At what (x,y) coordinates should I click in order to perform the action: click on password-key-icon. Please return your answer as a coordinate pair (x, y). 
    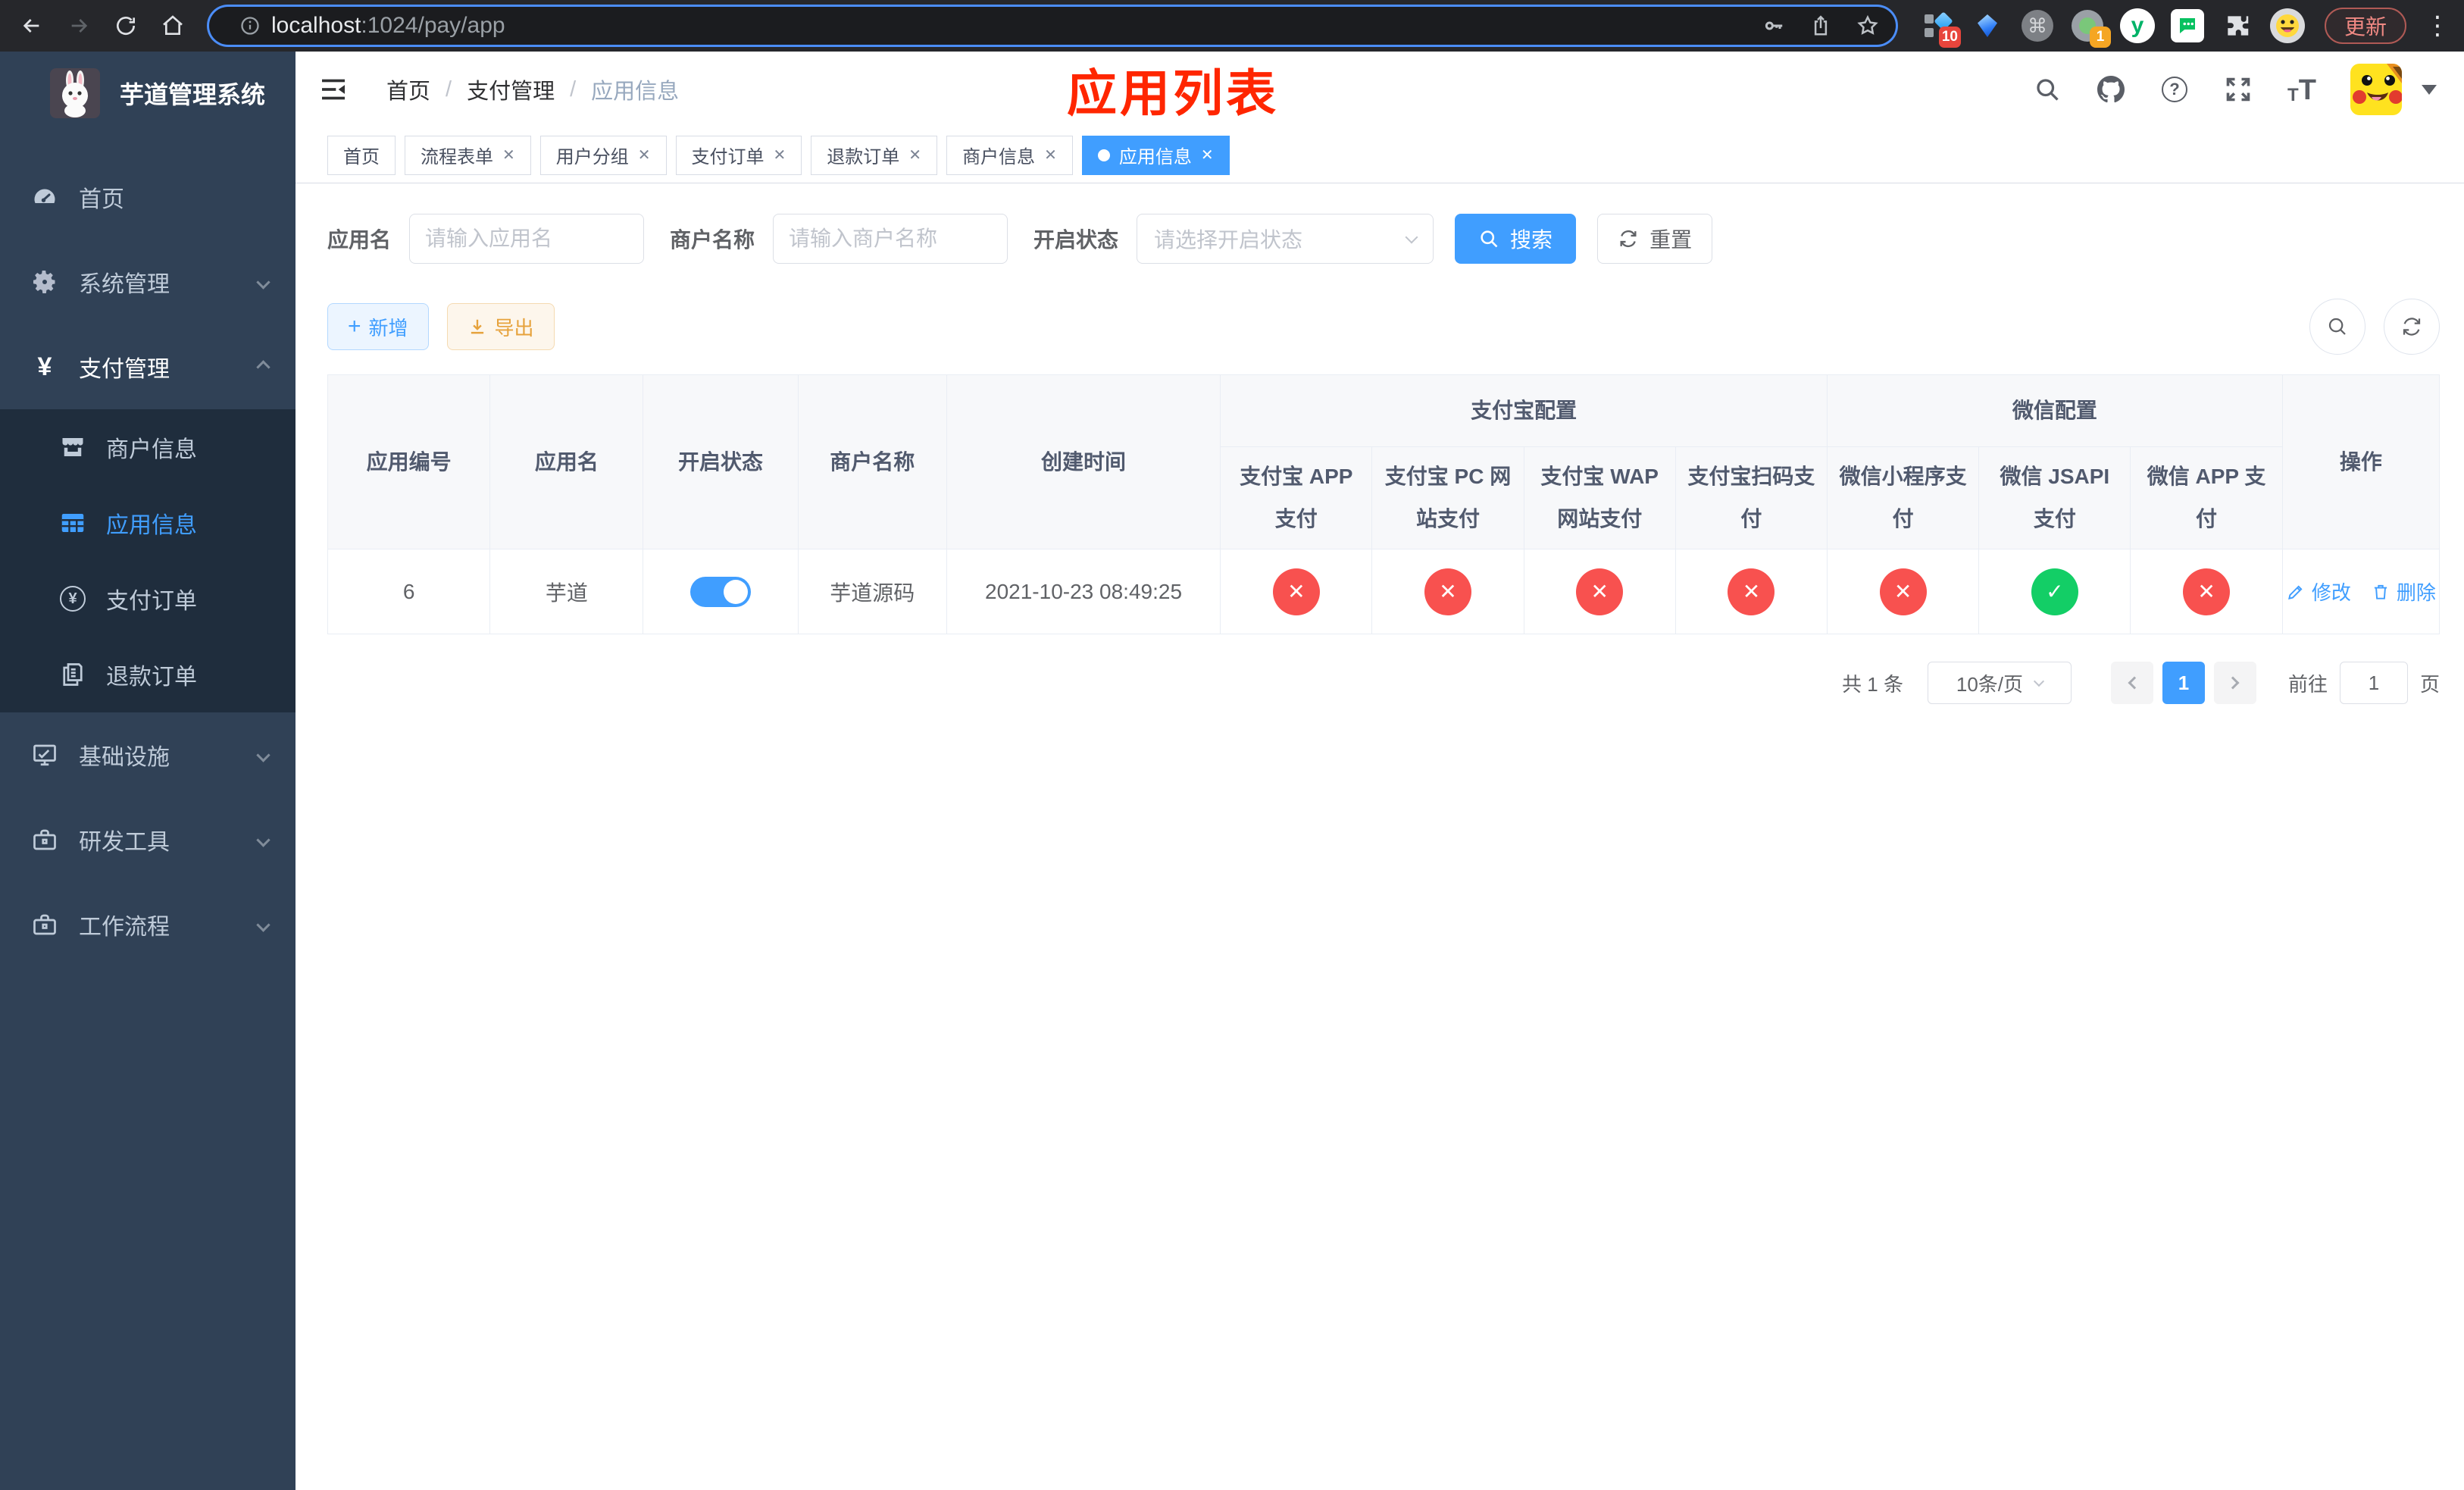
    Looking at the image, I should click on (1773, 26).